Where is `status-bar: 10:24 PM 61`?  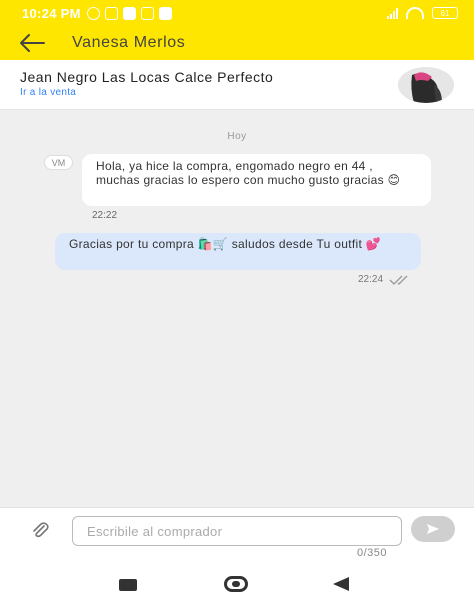
status-bar: 10:24 PM 61 is located at coordinates (237, 13).